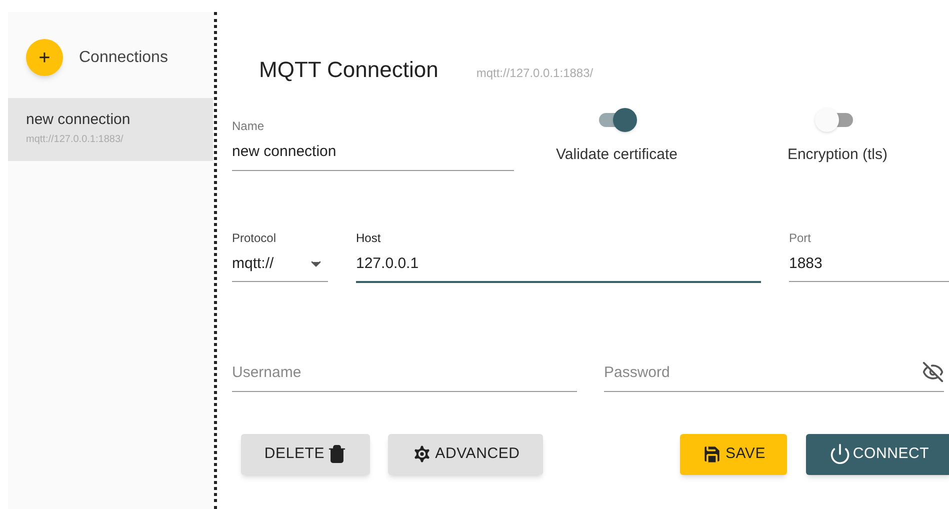 The width and height of the screenshot is (949, 509). Describe the element at coordinates (305, 454) in the screenshot. I see `delete-button: DELETE` at that location.